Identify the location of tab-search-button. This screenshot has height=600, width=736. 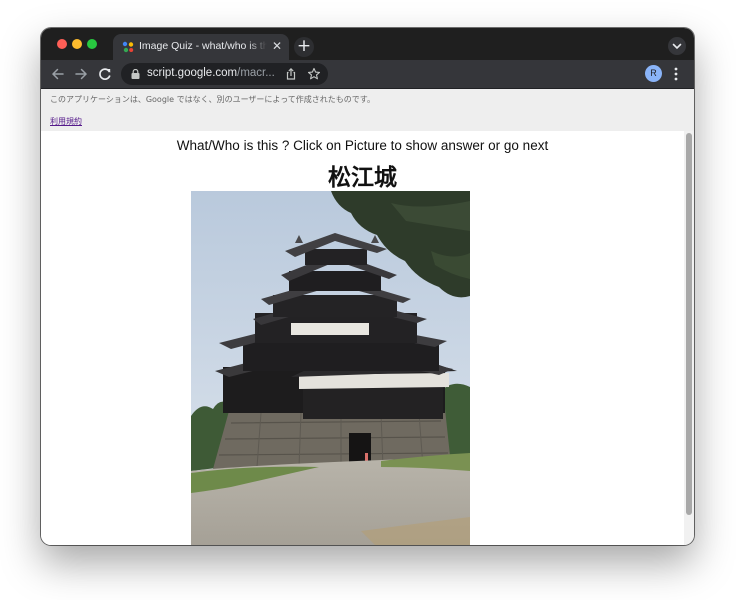
(677, 46).